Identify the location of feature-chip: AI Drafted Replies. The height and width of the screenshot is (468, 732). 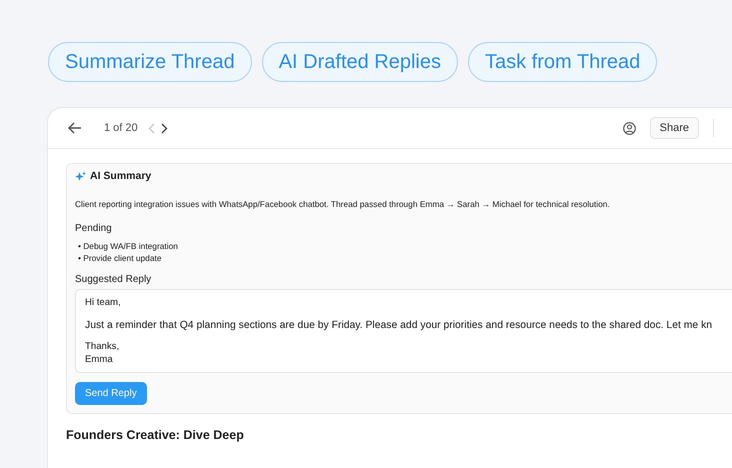
(360, 62).